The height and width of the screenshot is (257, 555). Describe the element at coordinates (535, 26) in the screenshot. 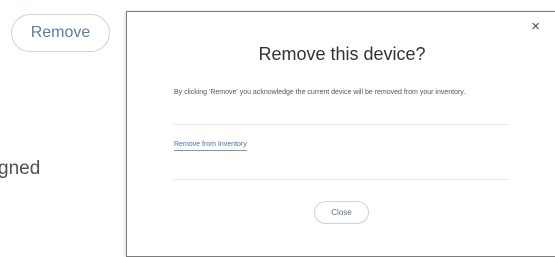

I see `close-icon: ×` at that location.